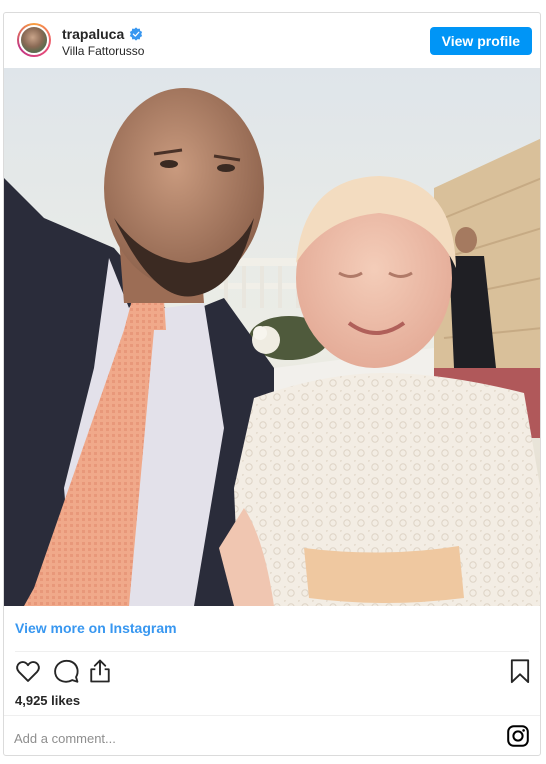  What do you see at coordinates (93, 34) in the screenshot?
I see `username-link: trapaluca` at bounding box center [93, 34].